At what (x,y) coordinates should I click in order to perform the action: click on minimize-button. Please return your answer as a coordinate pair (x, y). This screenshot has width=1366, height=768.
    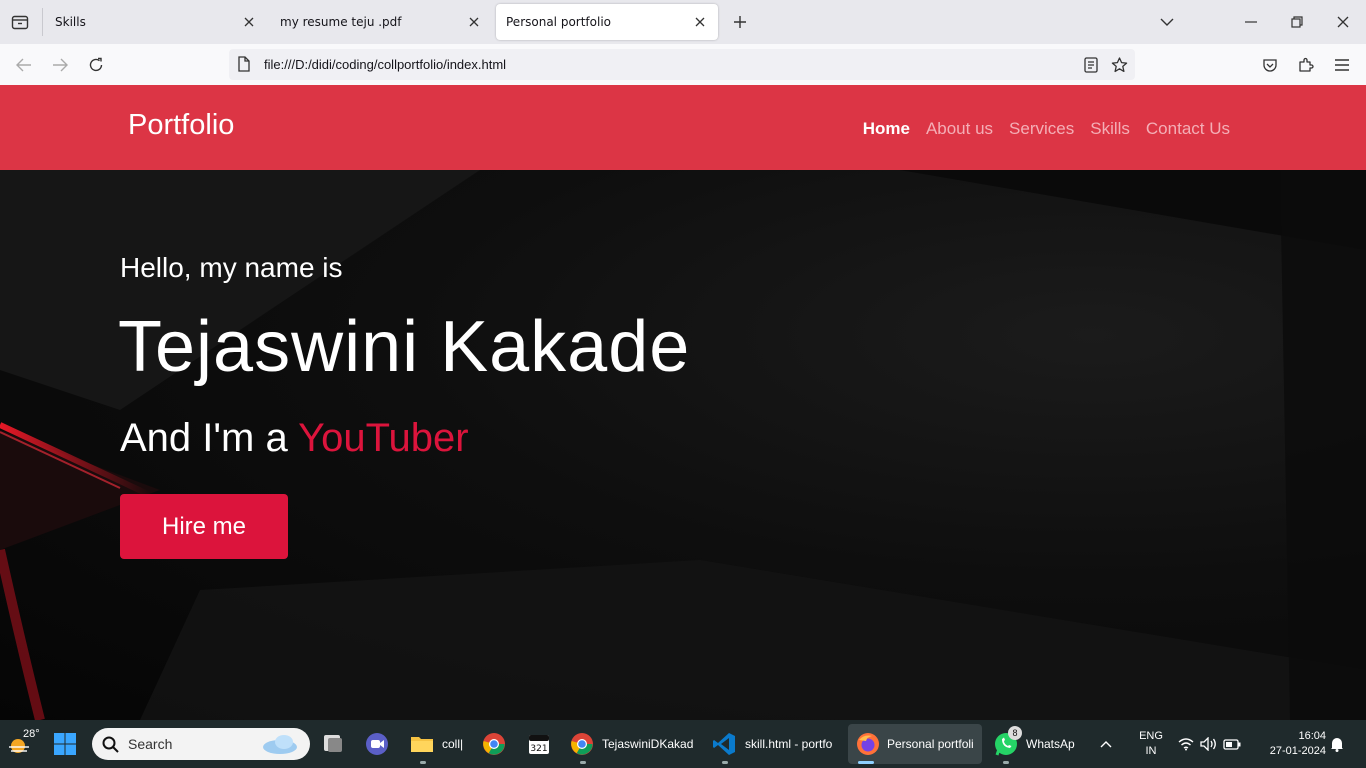
    Looking at the image, I should click on (1251, 22).